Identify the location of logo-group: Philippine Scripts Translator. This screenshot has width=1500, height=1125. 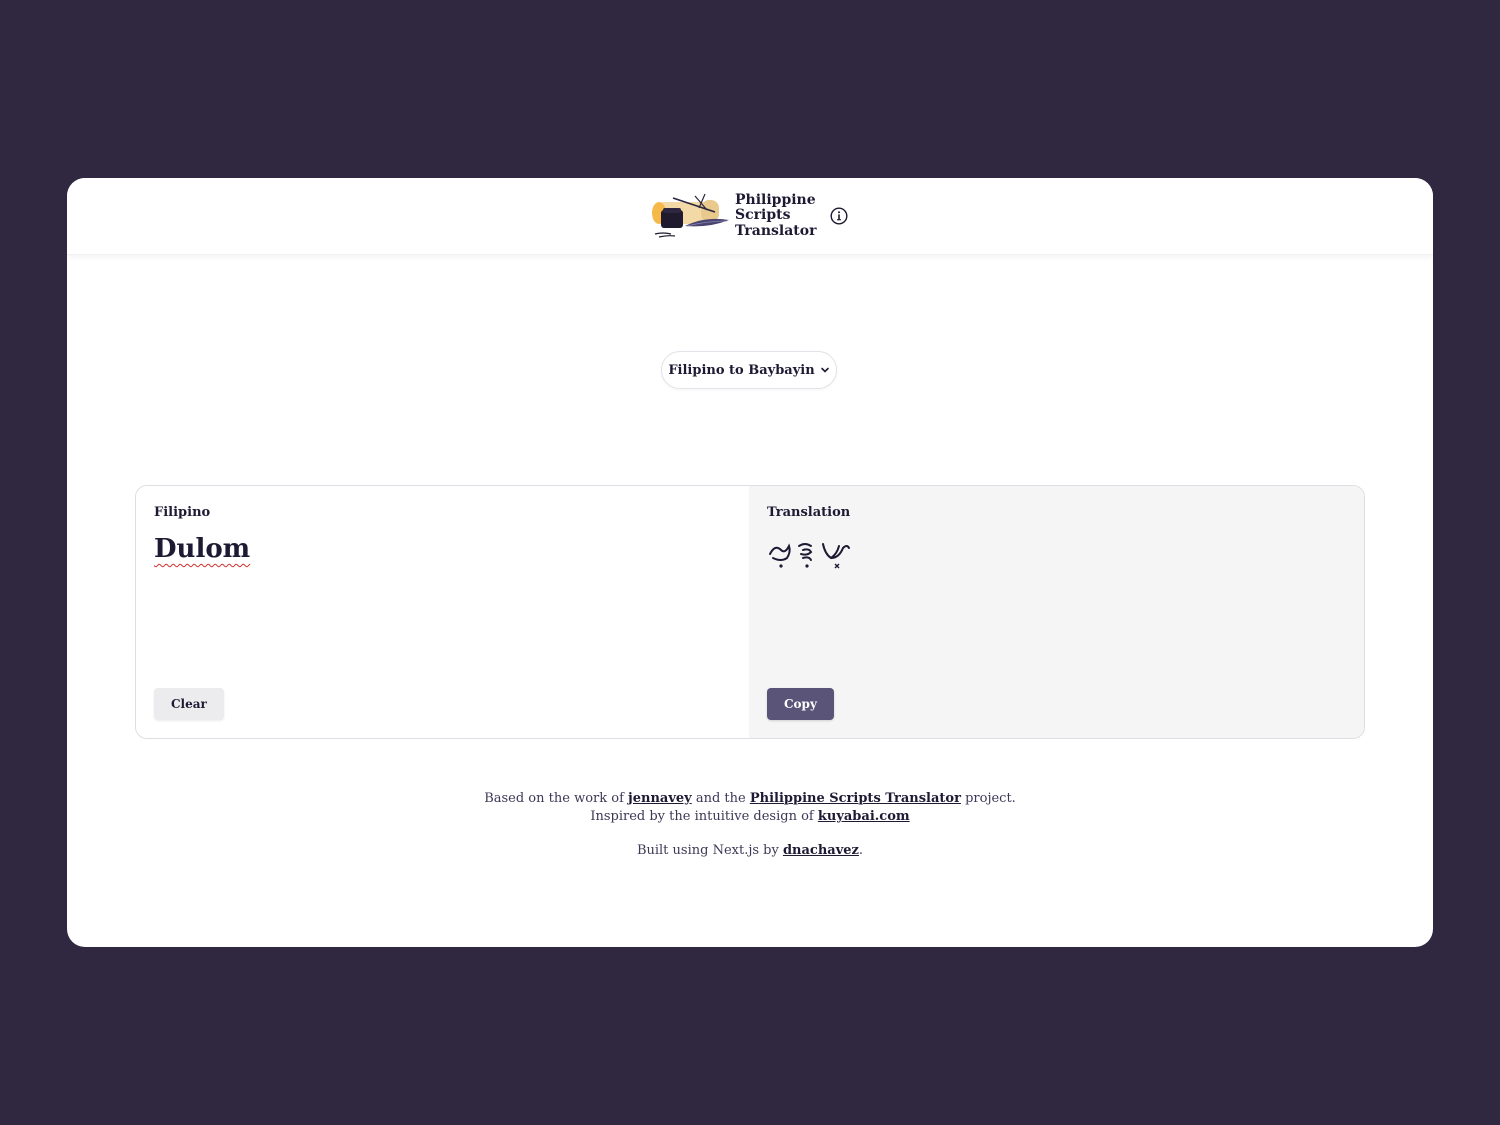
(748, 216).